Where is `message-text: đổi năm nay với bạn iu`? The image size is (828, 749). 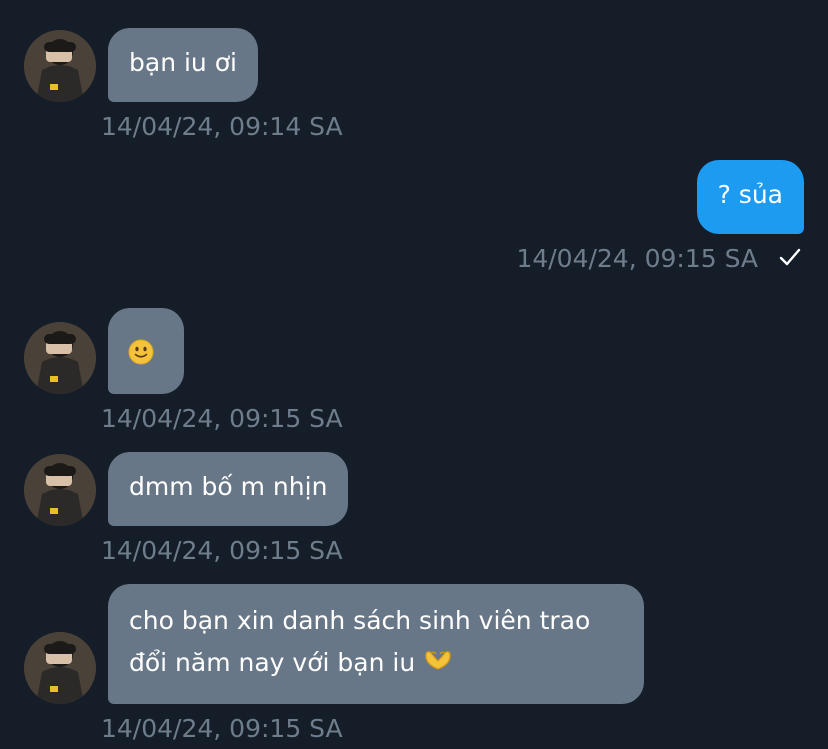
message-text: đổi năm nay với bạn iu is located at coordinates (272, 662).